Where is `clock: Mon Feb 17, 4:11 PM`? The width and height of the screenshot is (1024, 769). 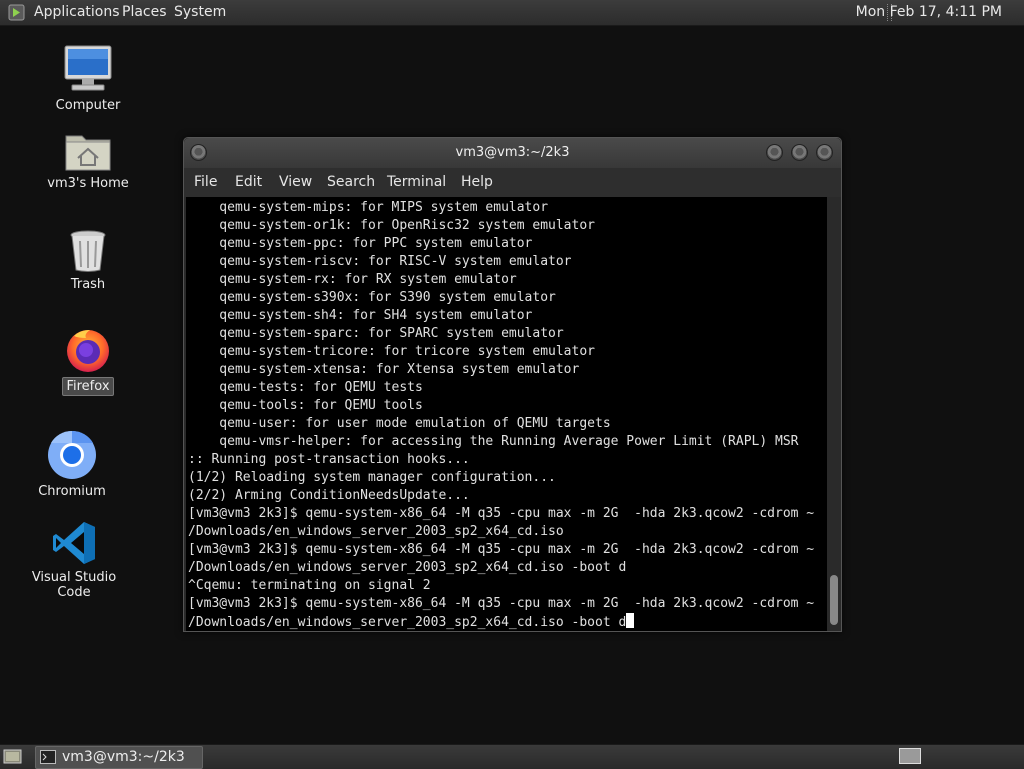 clock: Mon Feb 17, 4:11 PM is located at coordinates (929, 12).